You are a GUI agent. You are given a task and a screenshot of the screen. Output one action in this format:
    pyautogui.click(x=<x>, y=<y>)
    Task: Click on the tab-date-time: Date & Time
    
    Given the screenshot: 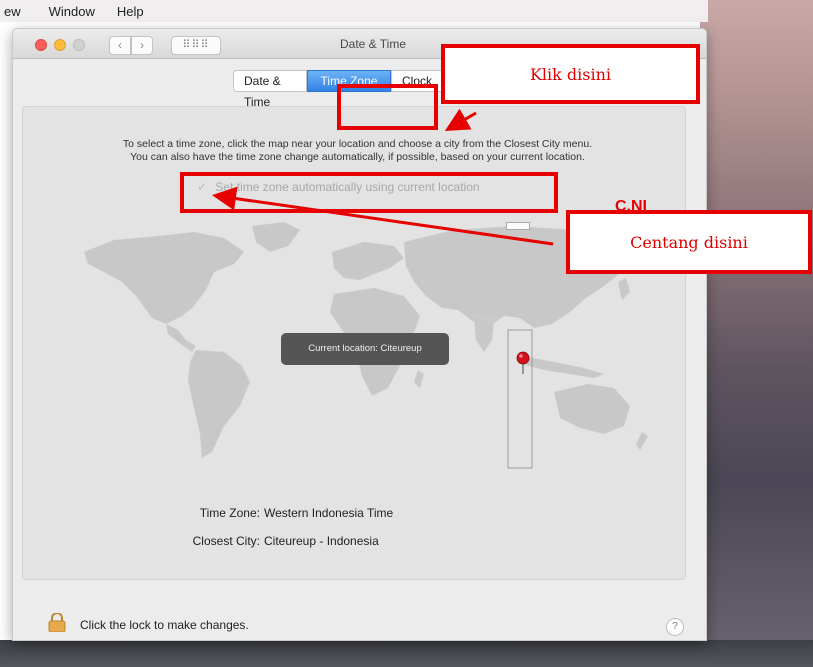 What is the action you would take?
    pyautogui.click(x=270, y=89)
    